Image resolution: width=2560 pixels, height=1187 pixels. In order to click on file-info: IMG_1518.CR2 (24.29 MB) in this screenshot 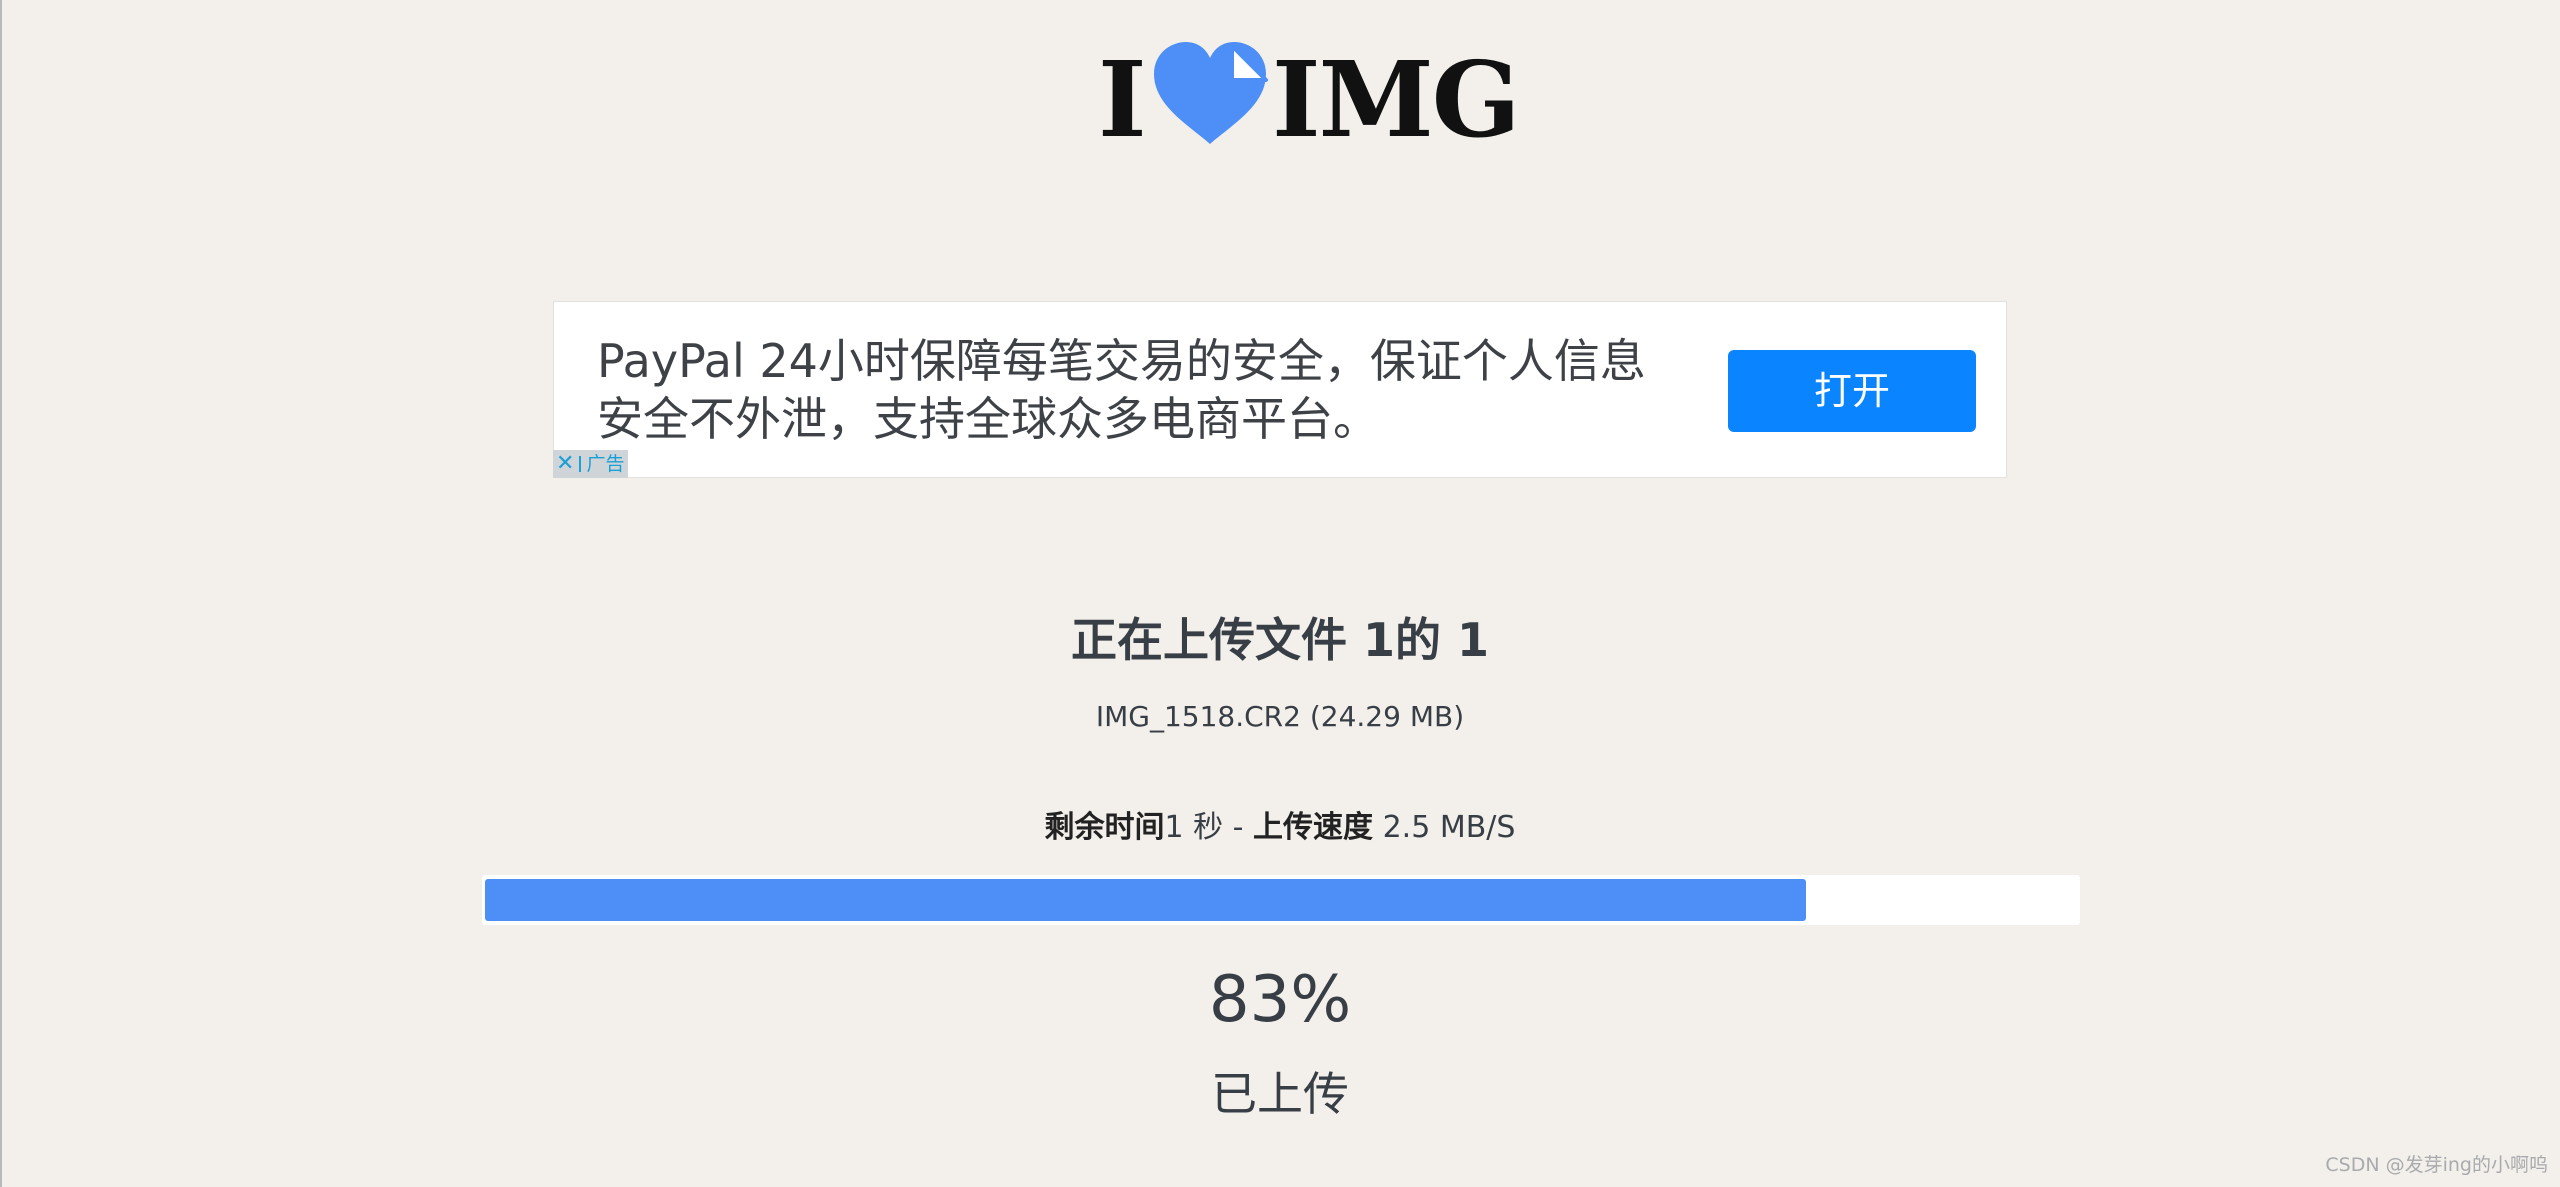, I will do `click(1280, 716)`.